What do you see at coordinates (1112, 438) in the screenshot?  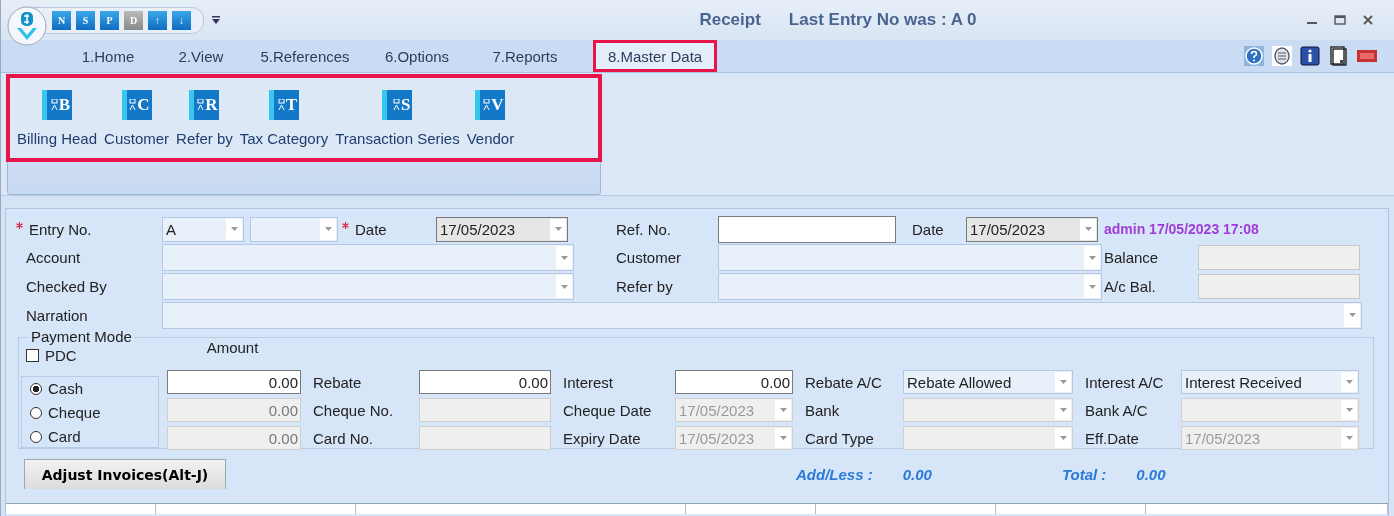 I see `field-label: Eff.Date` at bounding box center [1112, 438].